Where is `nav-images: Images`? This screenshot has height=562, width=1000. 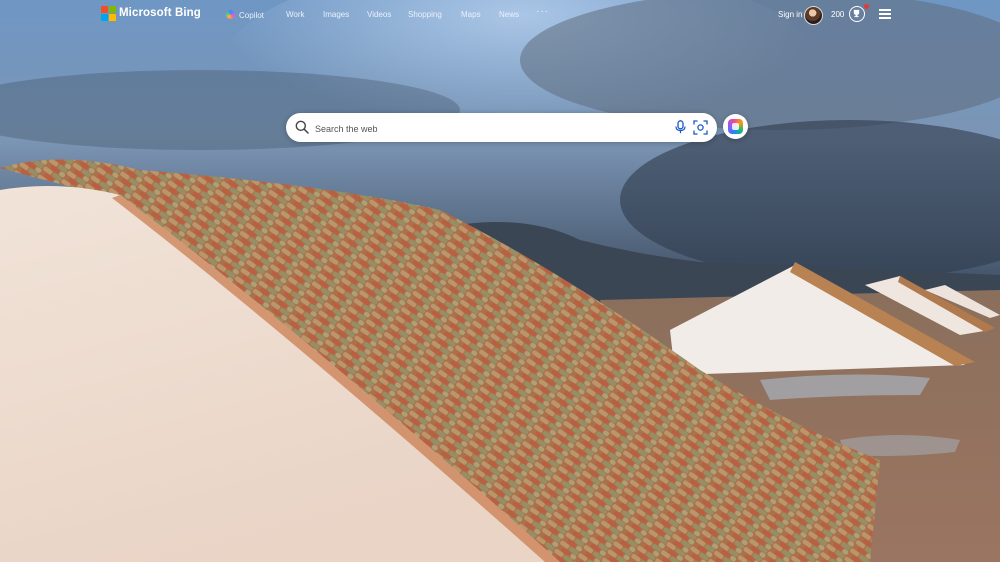 nav-images: Images is located at coordinates (336, 14).